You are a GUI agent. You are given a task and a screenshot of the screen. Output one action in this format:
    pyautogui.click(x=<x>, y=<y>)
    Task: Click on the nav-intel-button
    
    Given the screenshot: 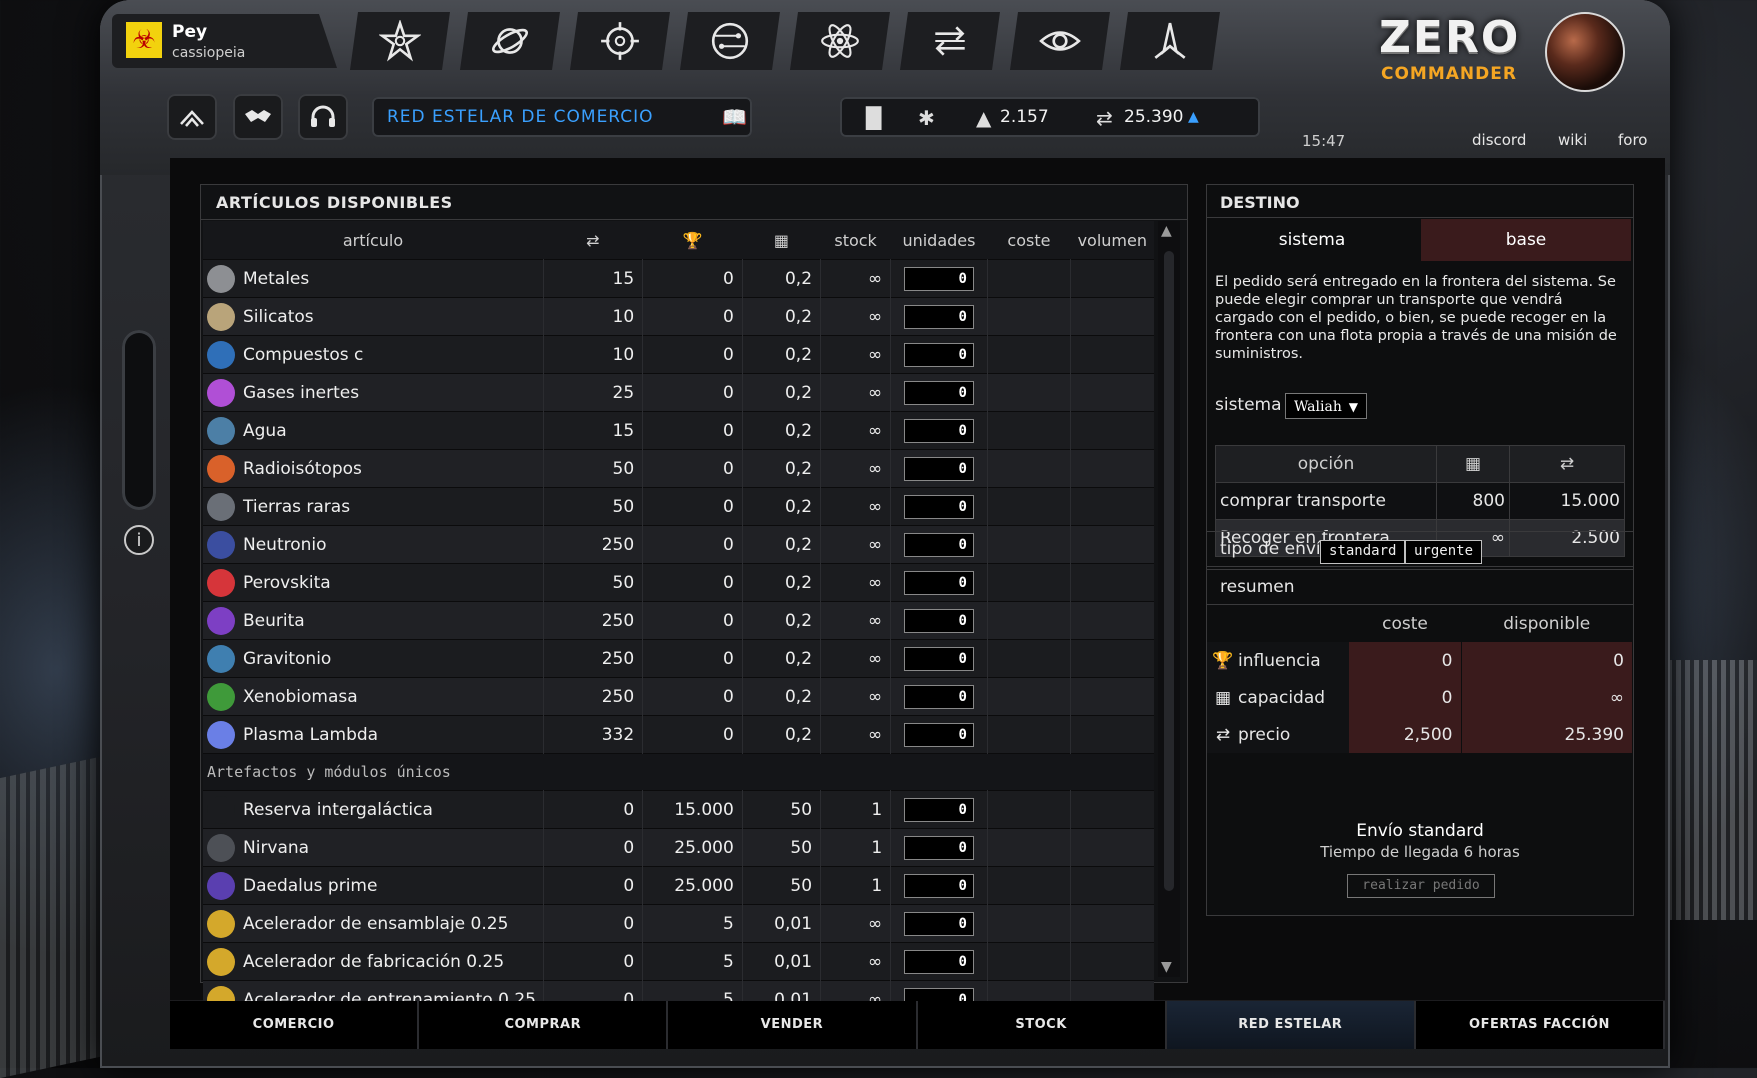 What is the action you would take?
    pyautogui.click(x=1060, y=41)
    